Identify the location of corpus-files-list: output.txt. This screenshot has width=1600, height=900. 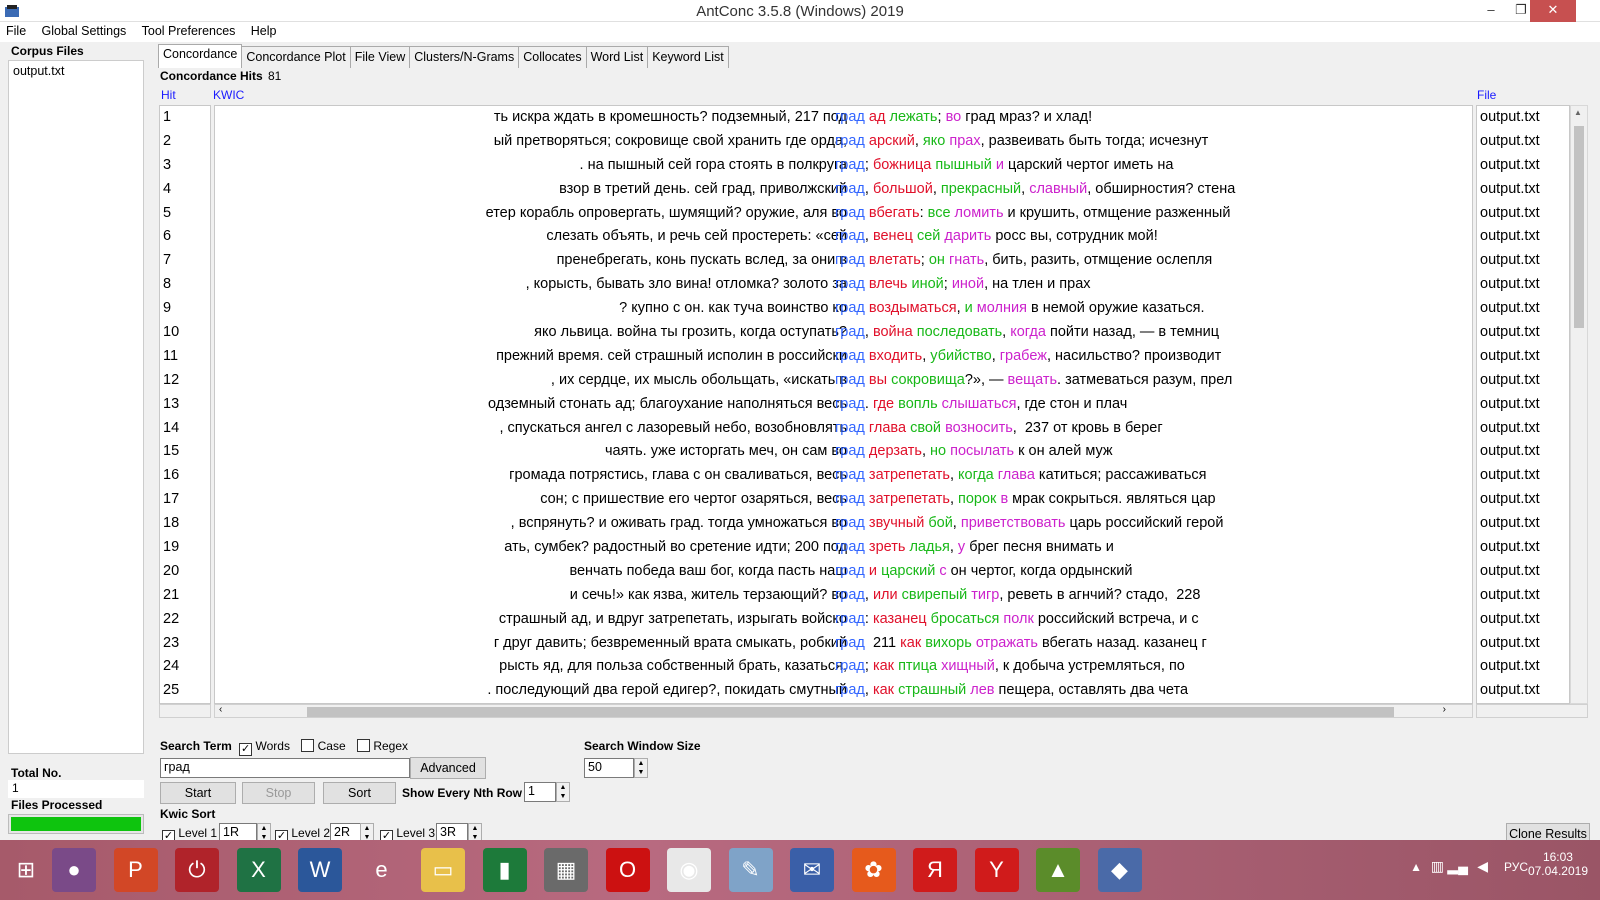
(76, 407).